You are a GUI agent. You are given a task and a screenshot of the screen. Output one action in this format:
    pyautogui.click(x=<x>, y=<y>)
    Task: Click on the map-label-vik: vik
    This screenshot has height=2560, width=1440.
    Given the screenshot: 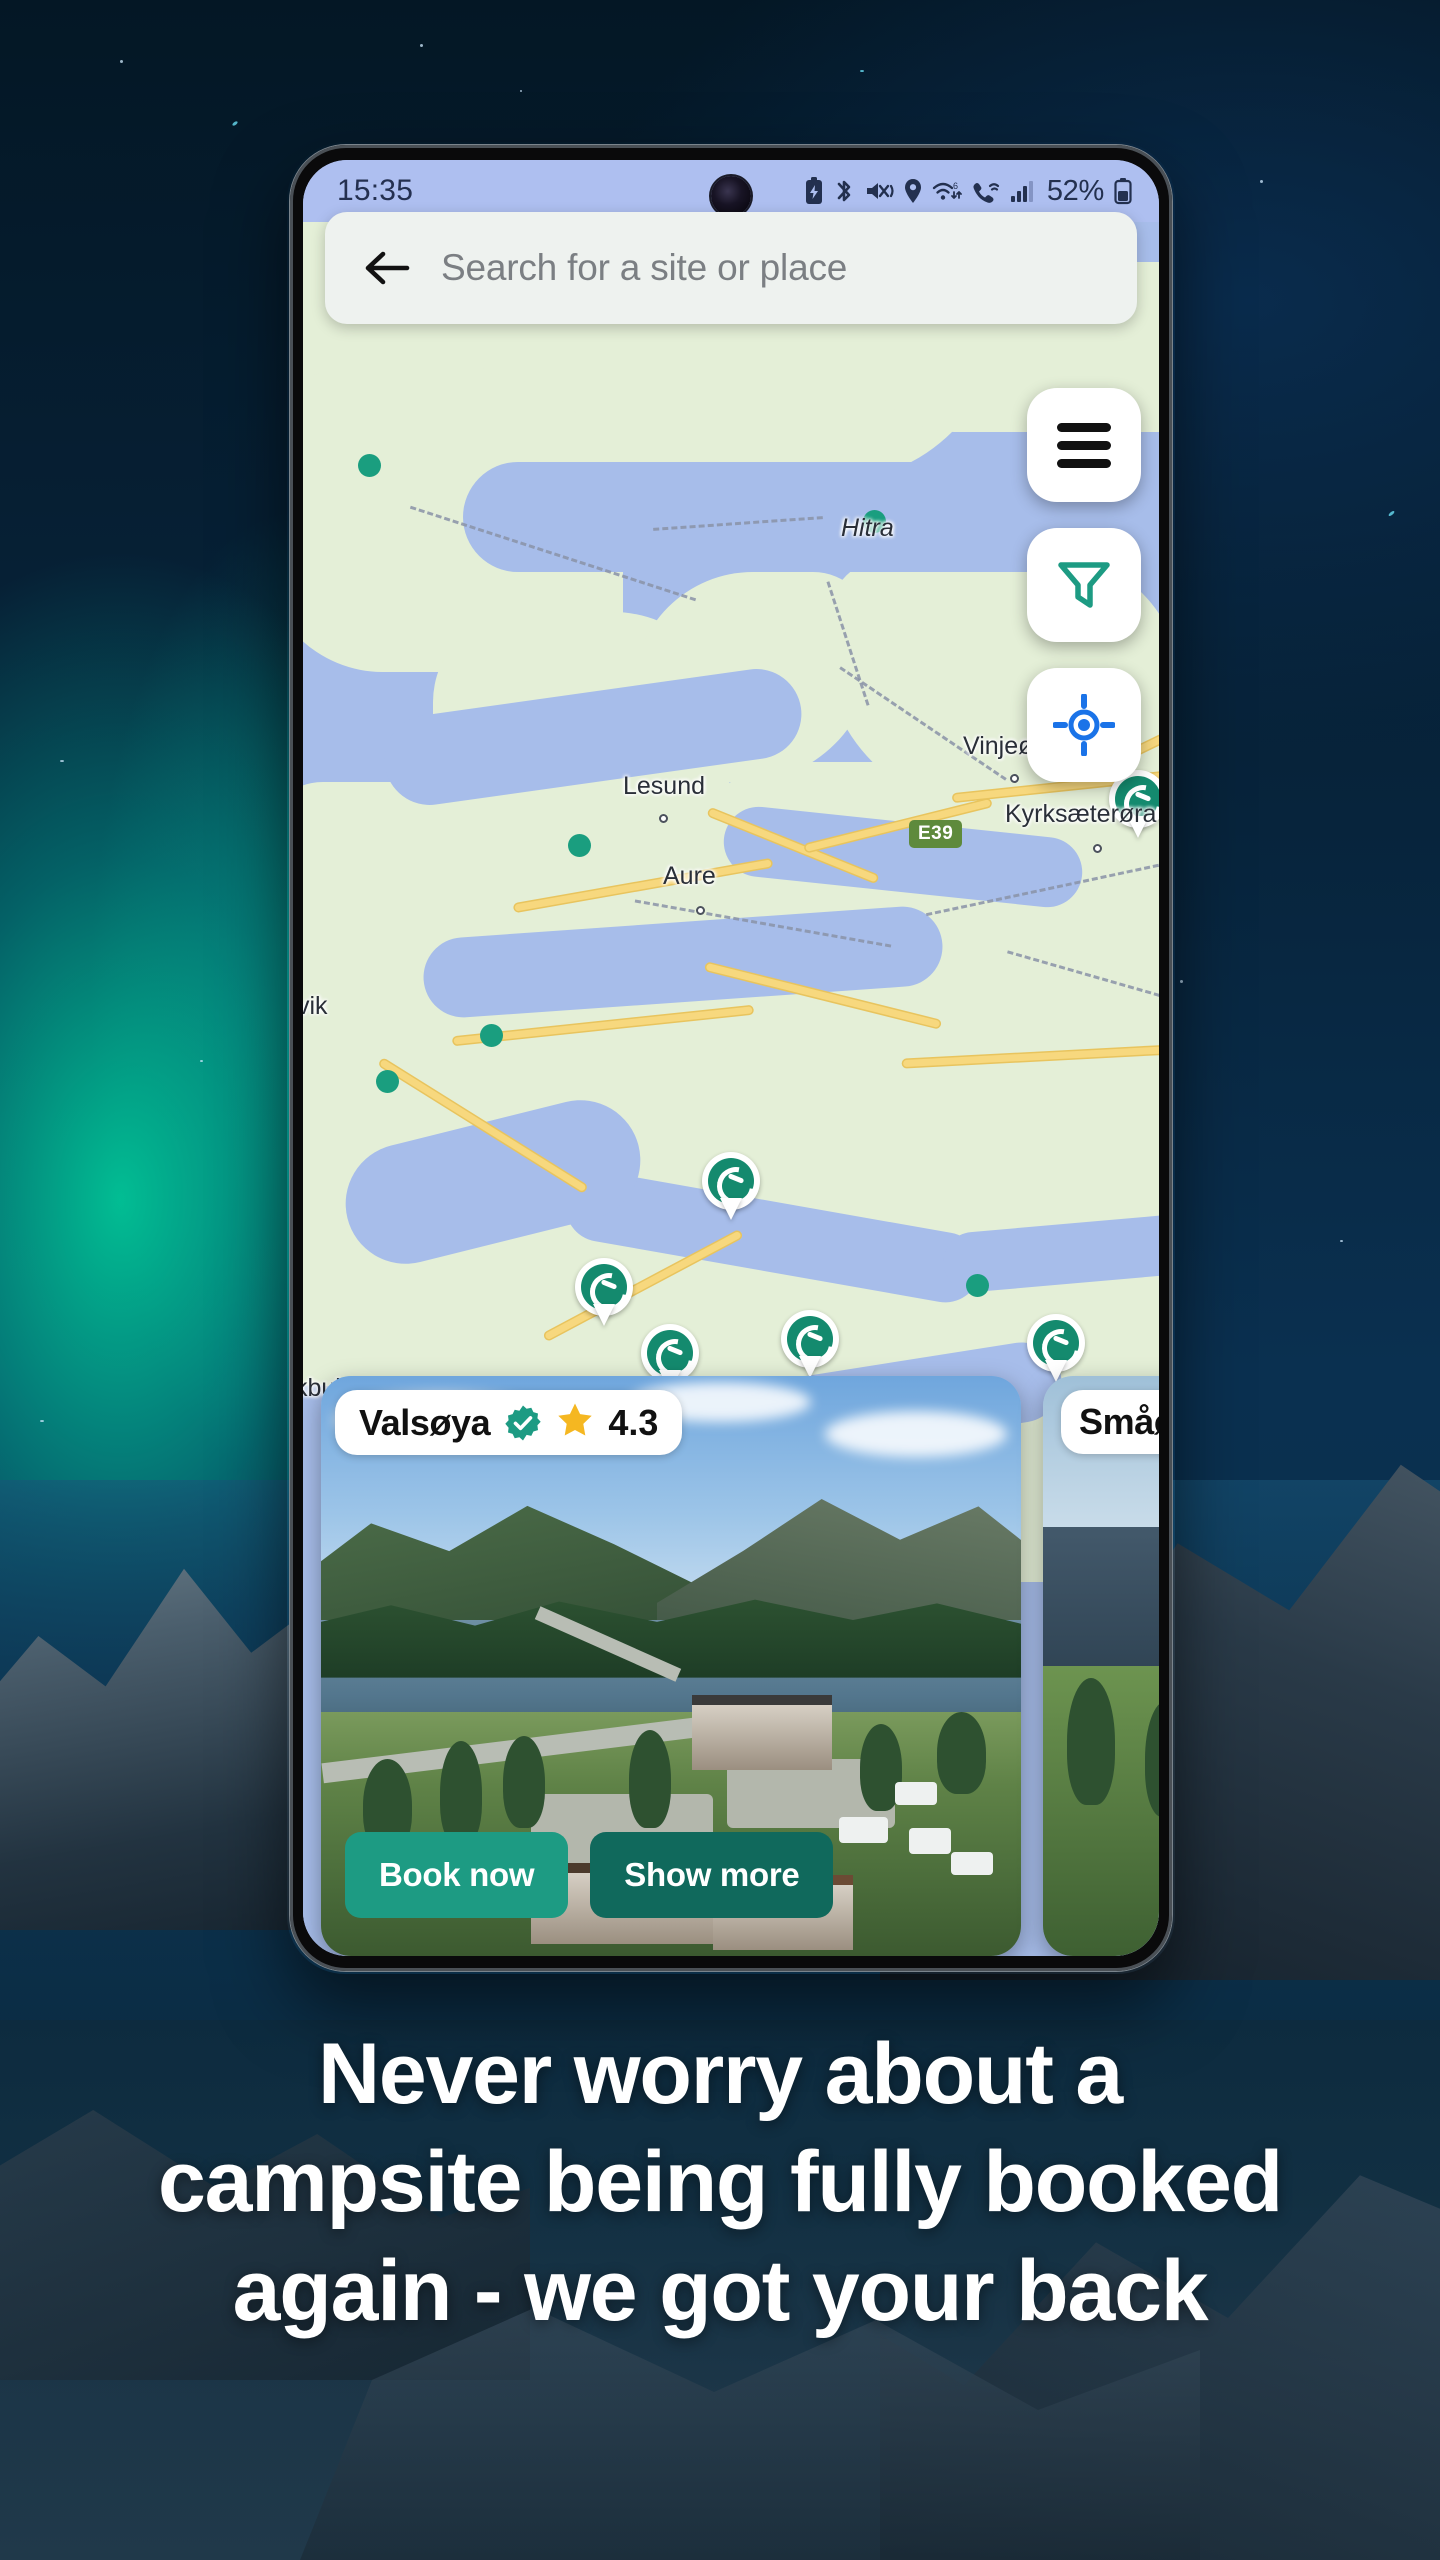 What is the action you would take?
    pyautogui.click(x=315, y=1006)
    